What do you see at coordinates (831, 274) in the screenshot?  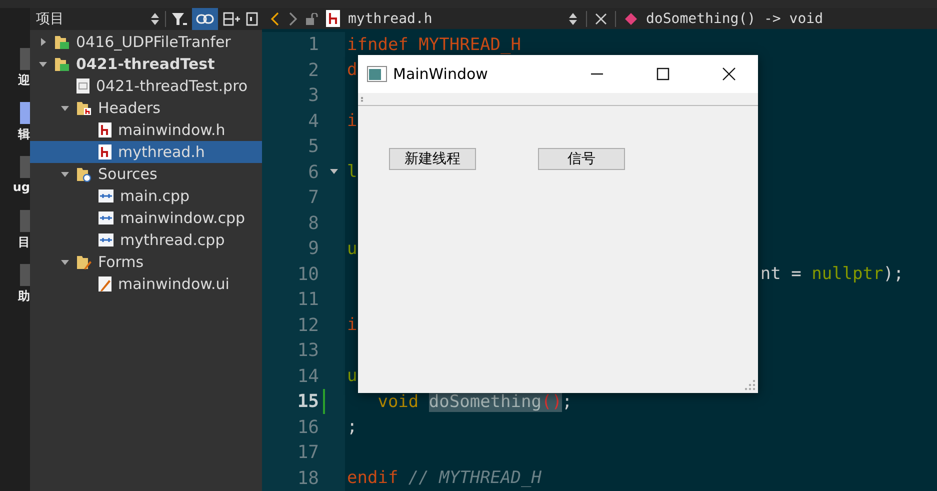 I see `code-text: nt = nullptr);` at bounding box center [831, 274].